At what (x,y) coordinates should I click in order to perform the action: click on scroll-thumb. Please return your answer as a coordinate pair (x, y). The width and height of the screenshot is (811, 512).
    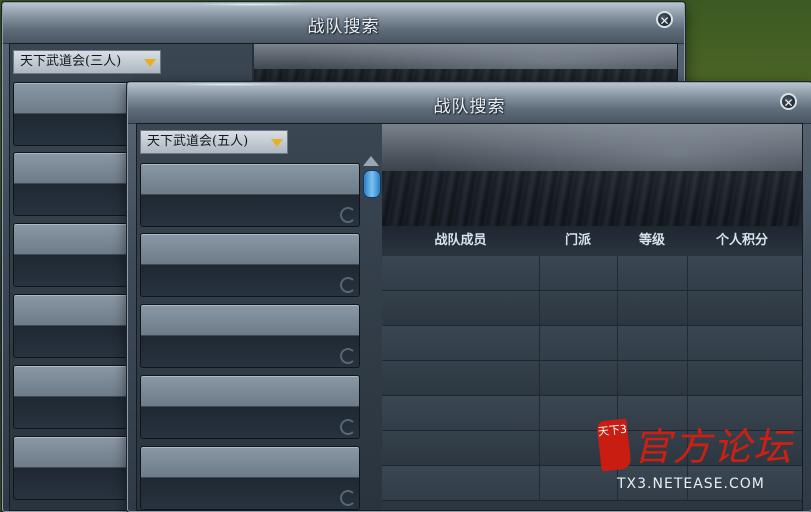
    Looking at the image, I should click on (372, 184).